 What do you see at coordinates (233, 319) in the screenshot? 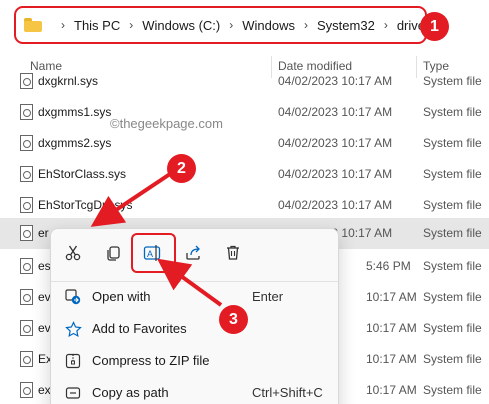
I see `annotation-badge-3: 3` at bounding box center [233, 319].